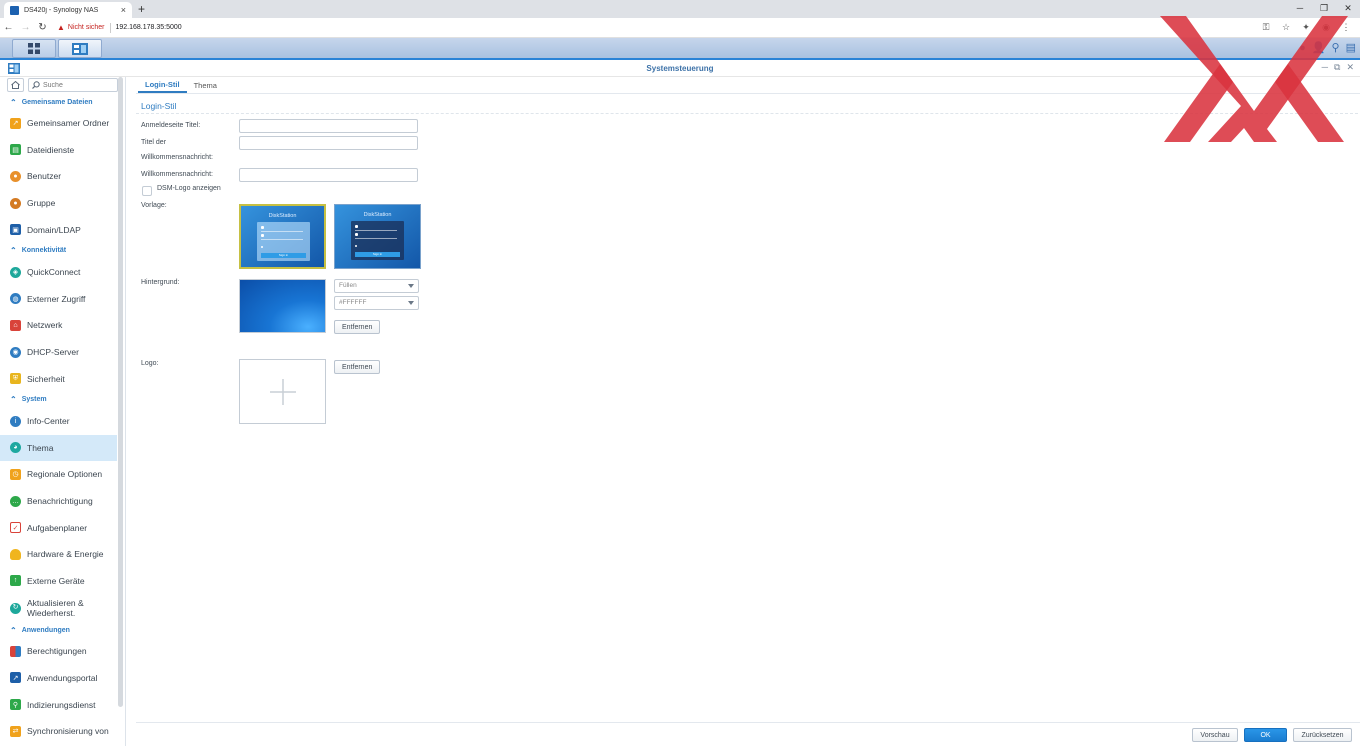 This screenshot has height=746, width=1360. What do you see at coordinates (1300, 9) in the screenshot?
I see `minimize-icon: ─` at bounding box center [1300, 9].